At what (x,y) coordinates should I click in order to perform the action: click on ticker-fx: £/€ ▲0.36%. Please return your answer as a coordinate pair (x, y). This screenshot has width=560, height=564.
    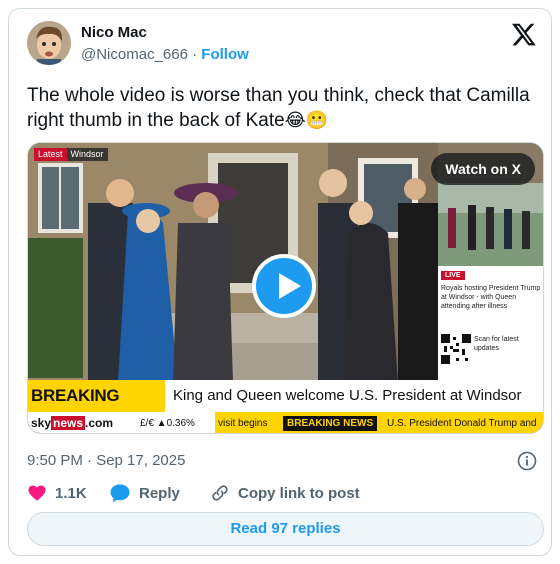
    Looking at the image, I should click on (167, 423).